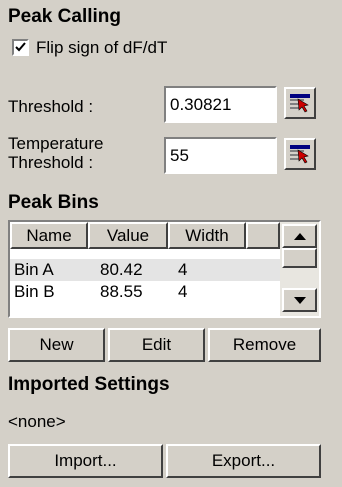 The width and height of the screenshot is (342, 487). I want to click on bin-name: Bin A, so click(34, 269).